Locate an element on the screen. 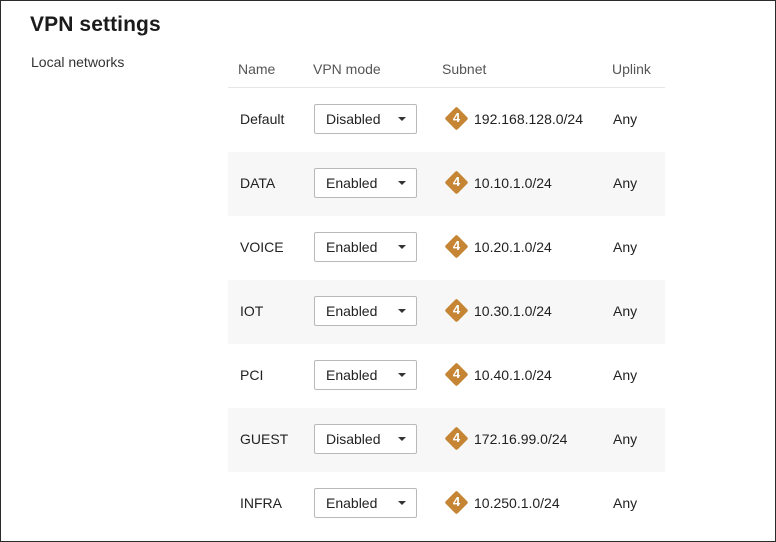 The image size is (776, 542). network-name: GUEST is located at coordinates (264, 439).